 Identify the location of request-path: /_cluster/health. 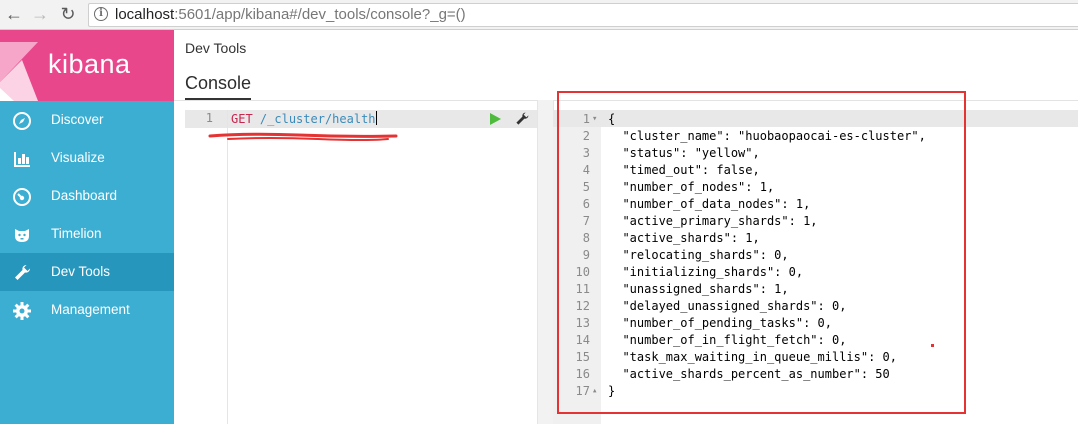
(317, 119).